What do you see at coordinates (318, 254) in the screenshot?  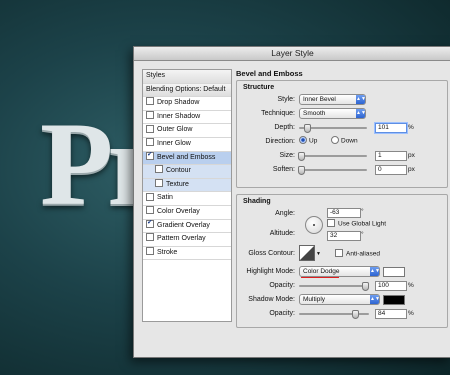 I see `chevron-down-icon: ▼` at bounding box center [318, 254].